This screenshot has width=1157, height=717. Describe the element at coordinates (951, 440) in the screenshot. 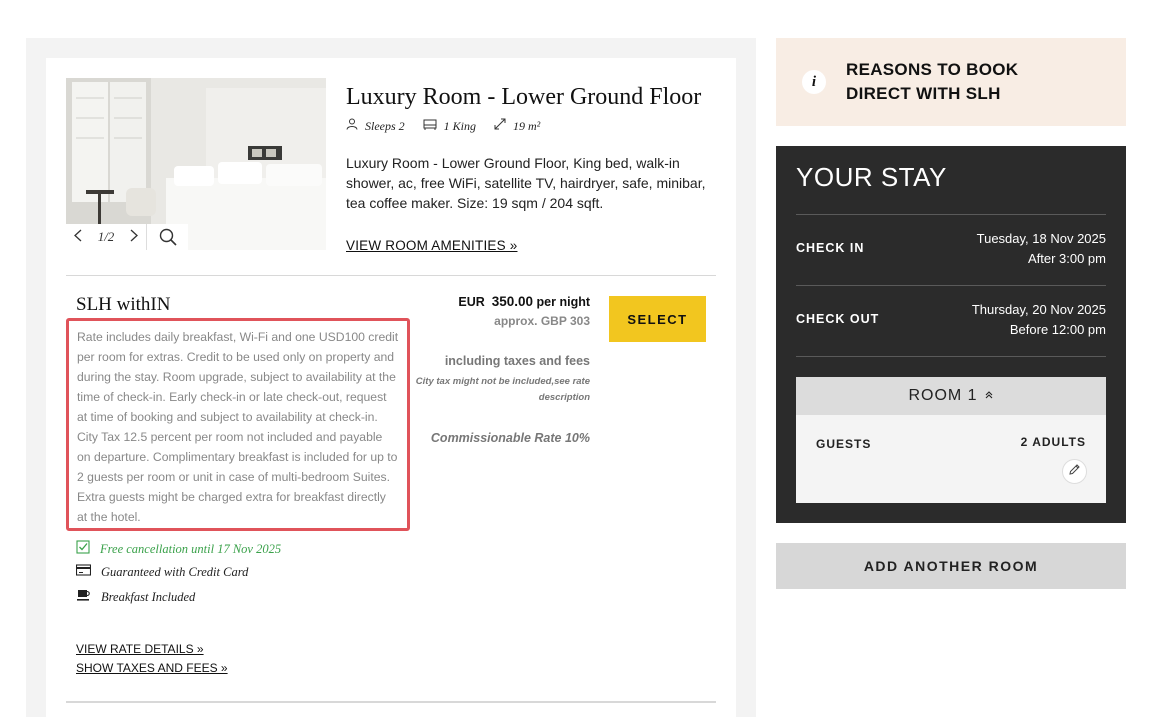

I see `room-summary: ROOM 1 GUESTS 2 ADULTS` at that location.